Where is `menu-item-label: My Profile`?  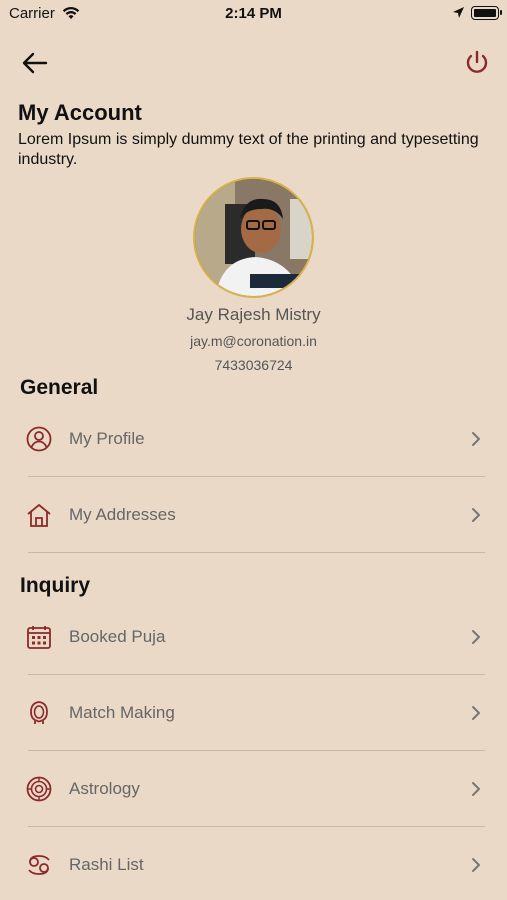
menu-item-label: My Profile is located at coordinates (107, 438).